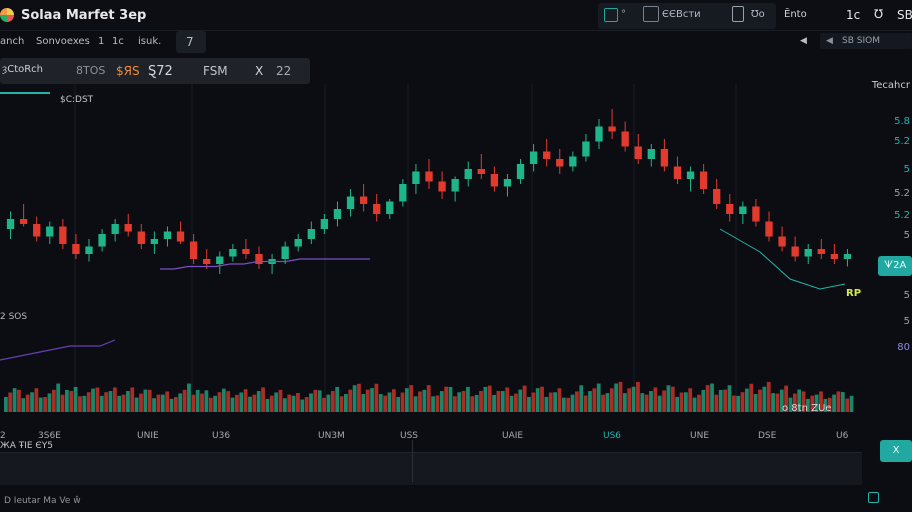  What do you see at coordinates (431, 468) in the screenshot?
I see `bottom-panel` at bounding box center [431, 468].